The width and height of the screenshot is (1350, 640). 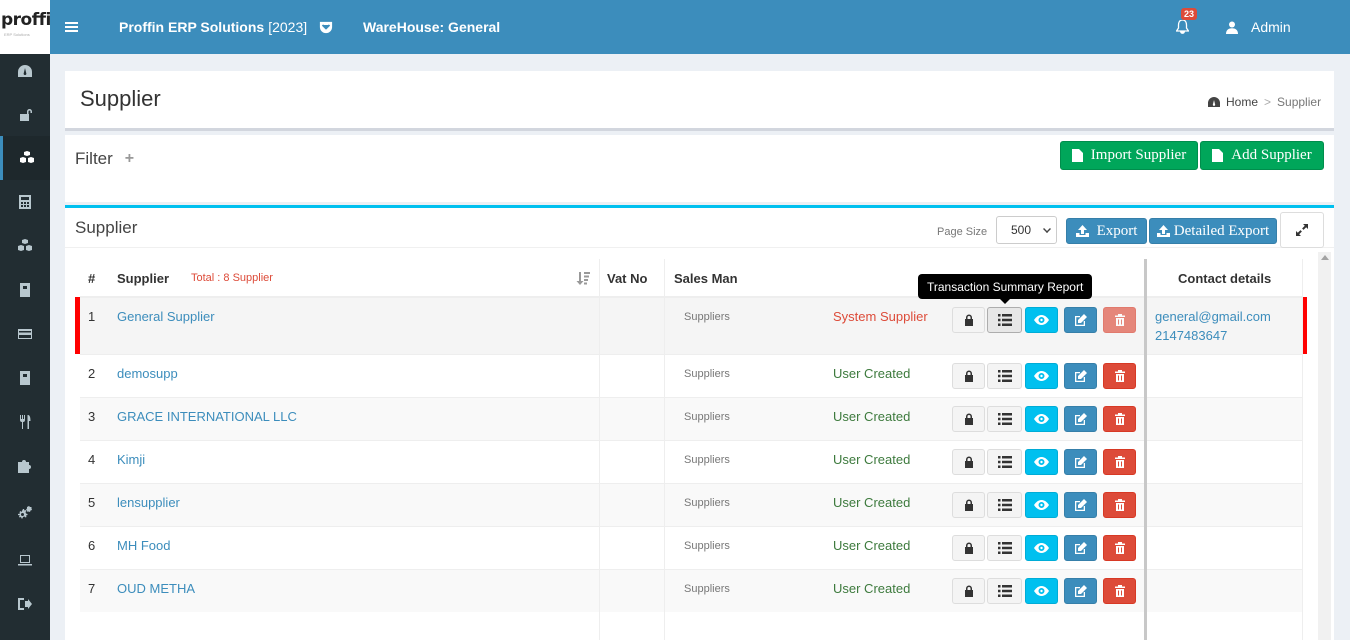 What do you see at coordinates (92, 502) in the screenshot?
I see `row-number: 5` at bounding box center [92, 502].